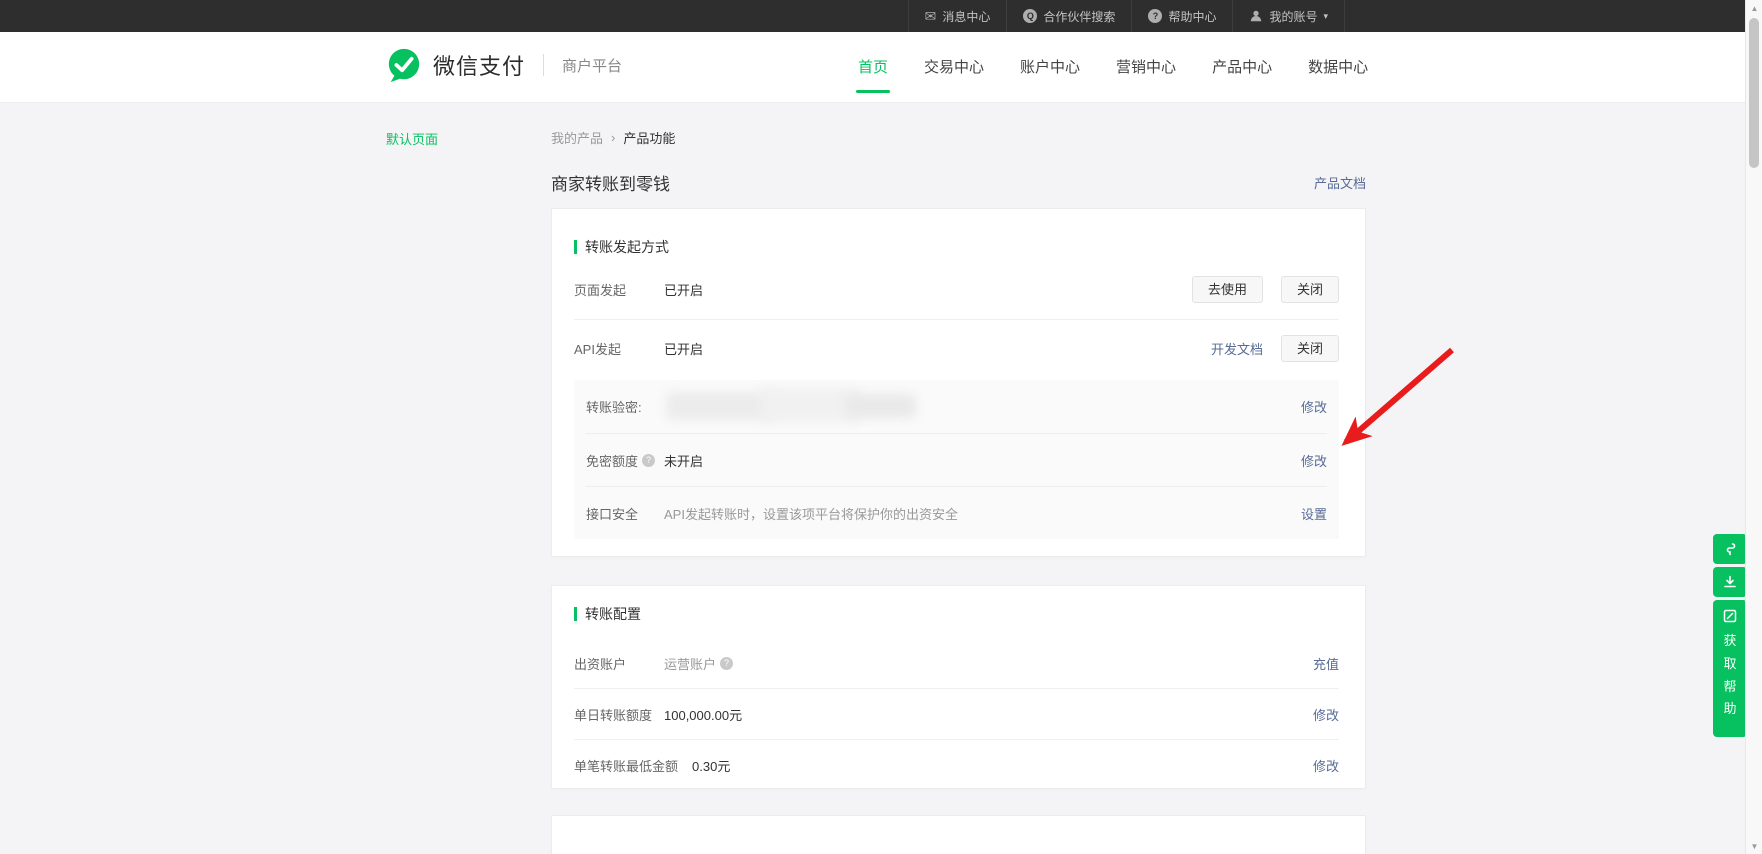 The width and height of the screenshot is (1762, 854). I want to click on min-amount-label: 单笔转账最低金额, so click(626, 766).